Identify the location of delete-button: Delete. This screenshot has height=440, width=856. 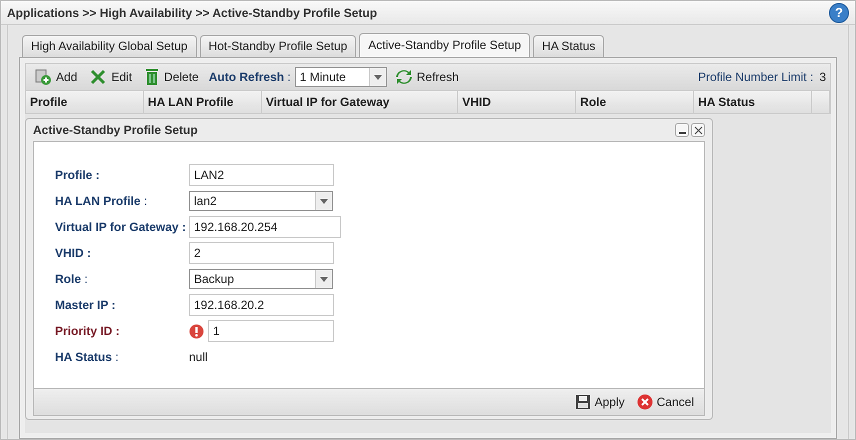
(171, 77).